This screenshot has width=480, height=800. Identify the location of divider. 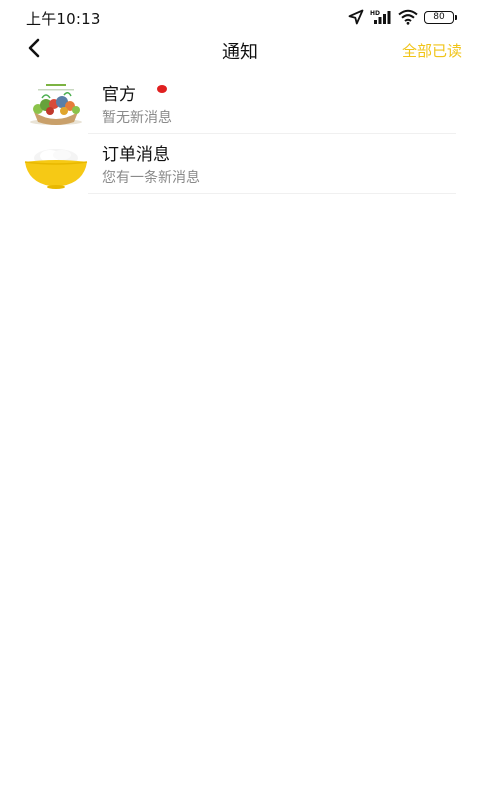
(272, 193).